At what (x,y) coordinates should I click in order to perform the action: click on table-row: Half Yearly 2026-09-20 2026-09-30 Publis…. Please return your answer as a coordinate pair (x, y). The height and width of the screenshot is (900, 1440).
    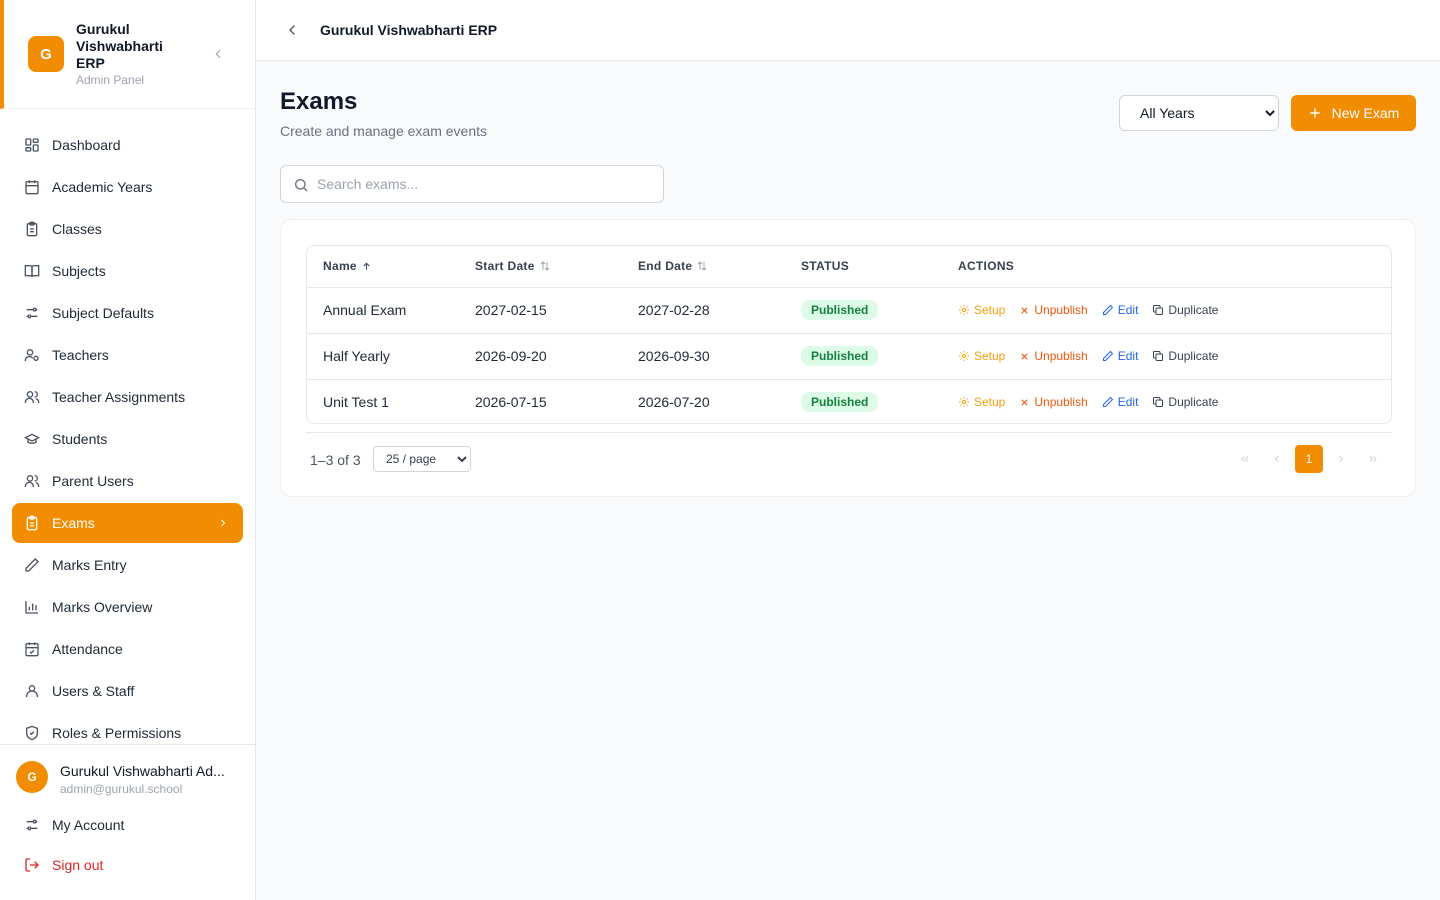
    Looking at the image, I should click on (849, 356).